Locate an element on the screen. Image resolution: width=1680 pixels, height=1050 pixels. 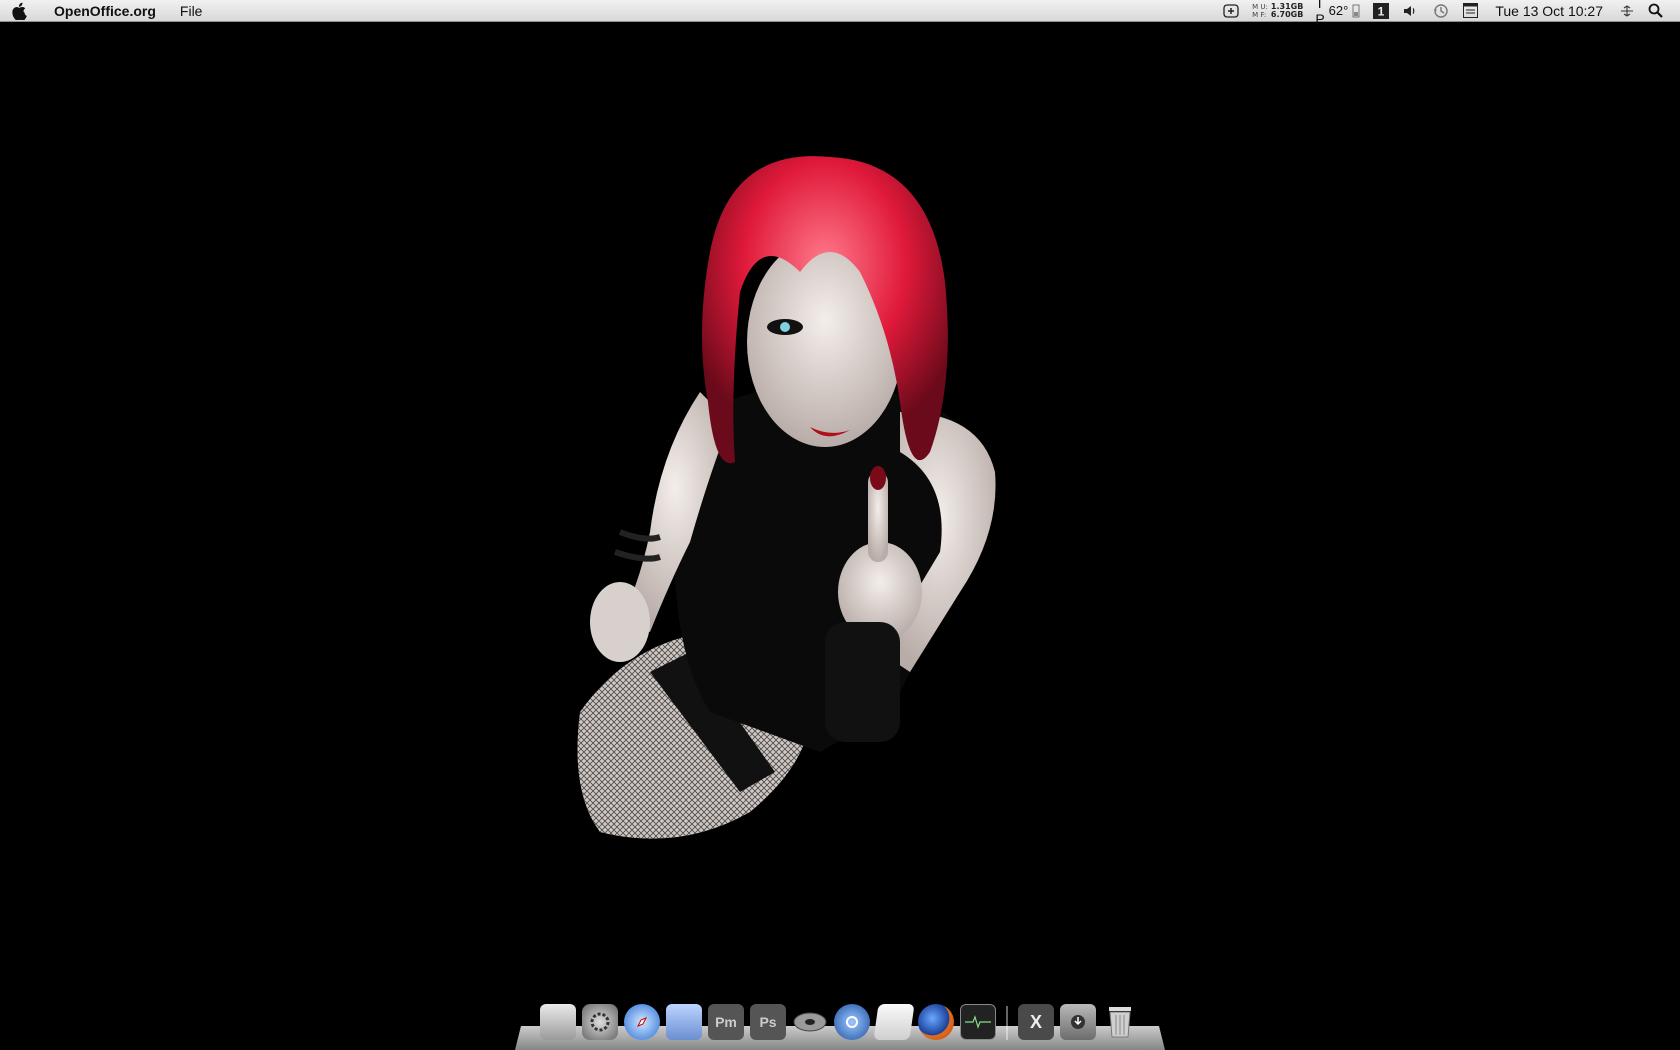
calendar-icon is located at coordinates (1470, 10).